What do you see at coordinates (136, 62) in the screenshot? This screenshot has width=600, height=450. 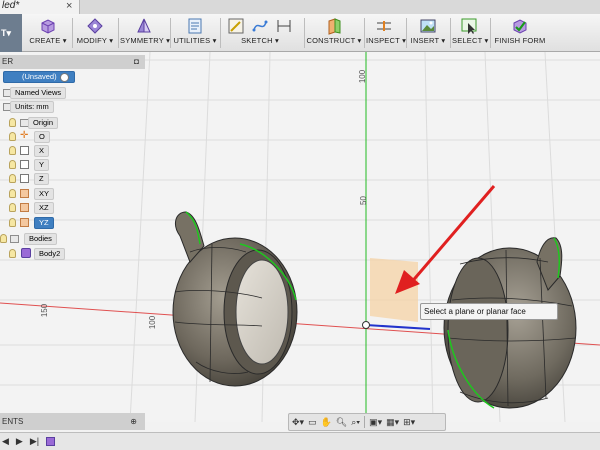 I see `pin-icon: ◘` at bounding box center [136, 62].